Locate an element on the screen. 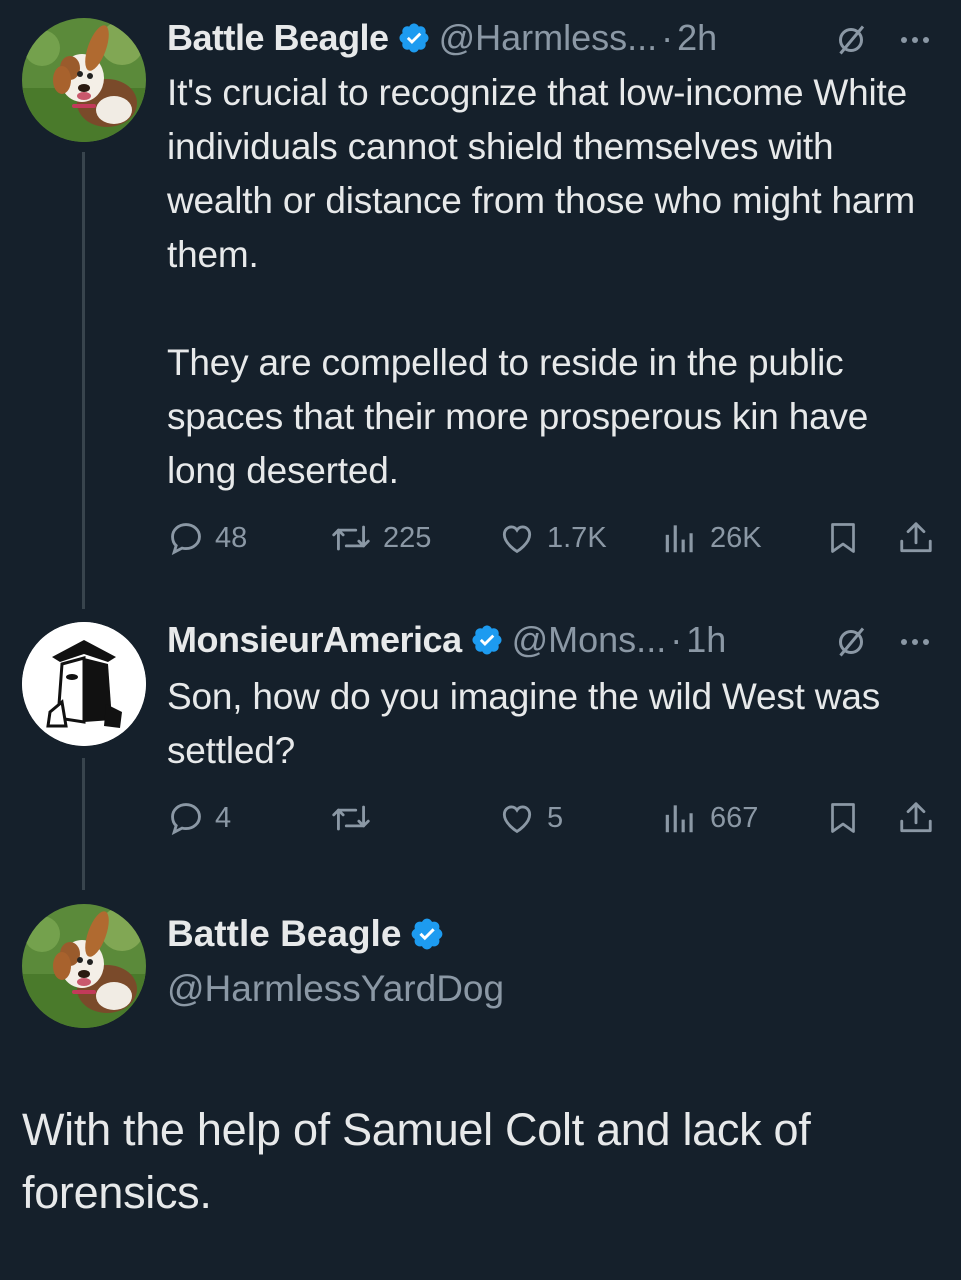  like-button: 5 is located at coordinates (530, 818).